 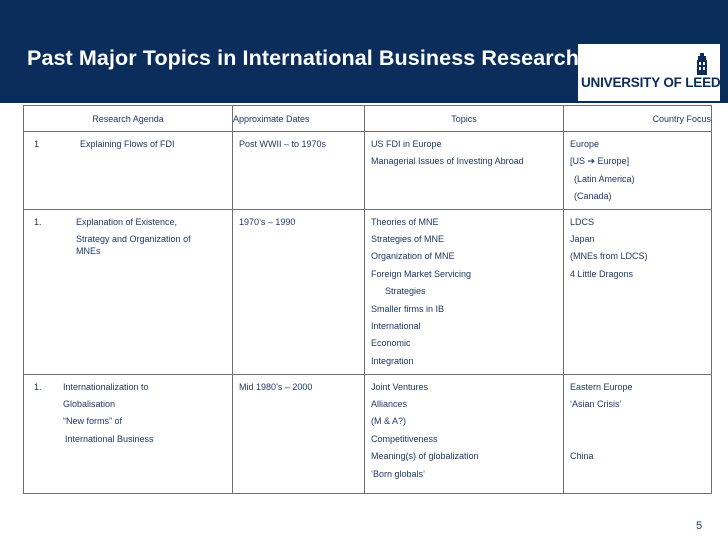 What do you see at coordinates (389, 403) in the screenshot?
I see `topic-line: Alliances` at bounding box center [389, 403].